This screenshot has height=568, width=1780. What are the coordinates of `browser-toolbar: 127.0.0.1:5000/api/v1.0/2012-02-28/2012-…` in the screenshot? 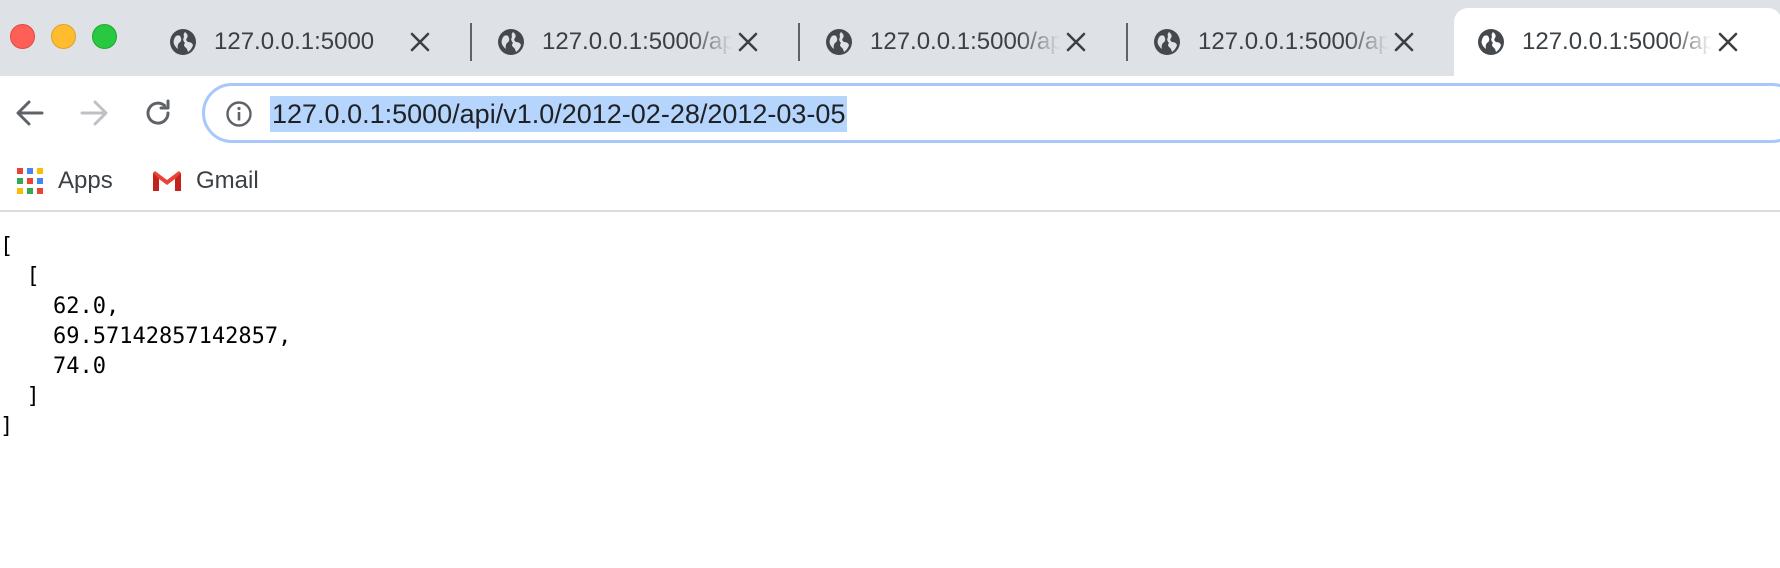 It's located at (890, 113).